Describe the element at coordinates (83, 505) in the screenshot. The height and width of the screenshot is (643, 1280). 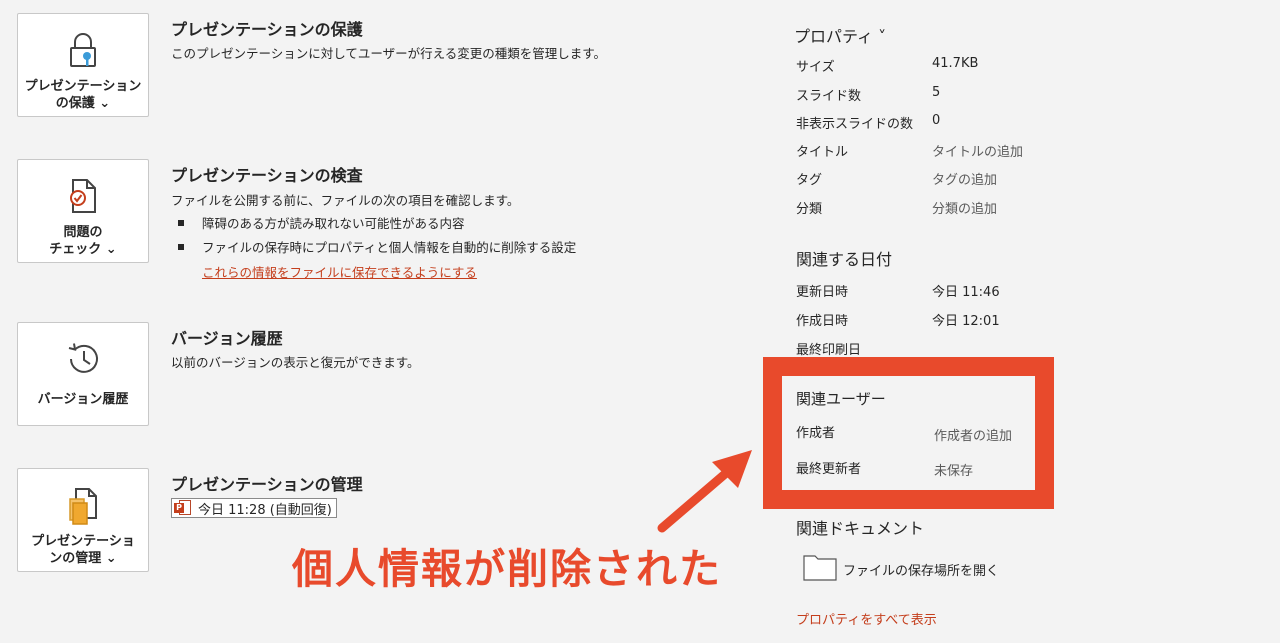
I see `manage-document-icon` at that location.